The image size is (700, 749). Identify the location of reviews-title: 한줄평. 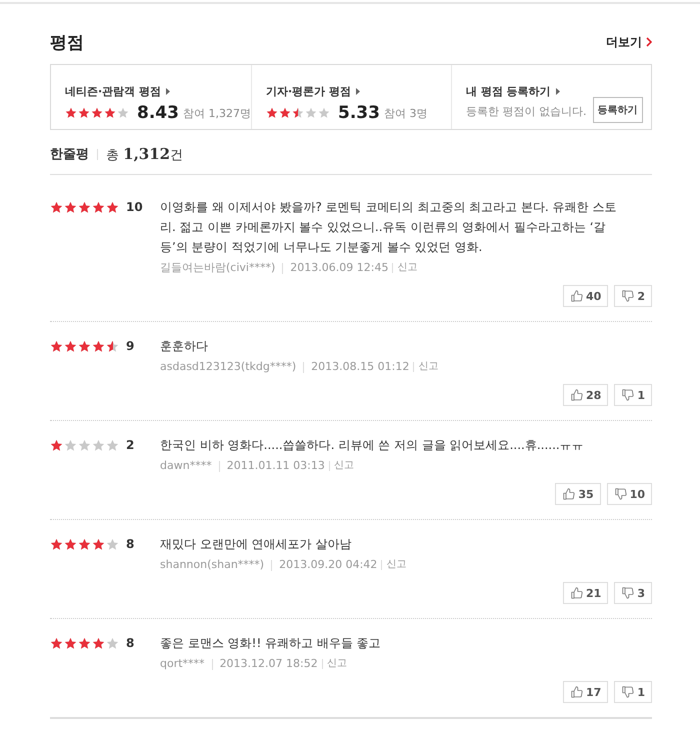
(69, 154).